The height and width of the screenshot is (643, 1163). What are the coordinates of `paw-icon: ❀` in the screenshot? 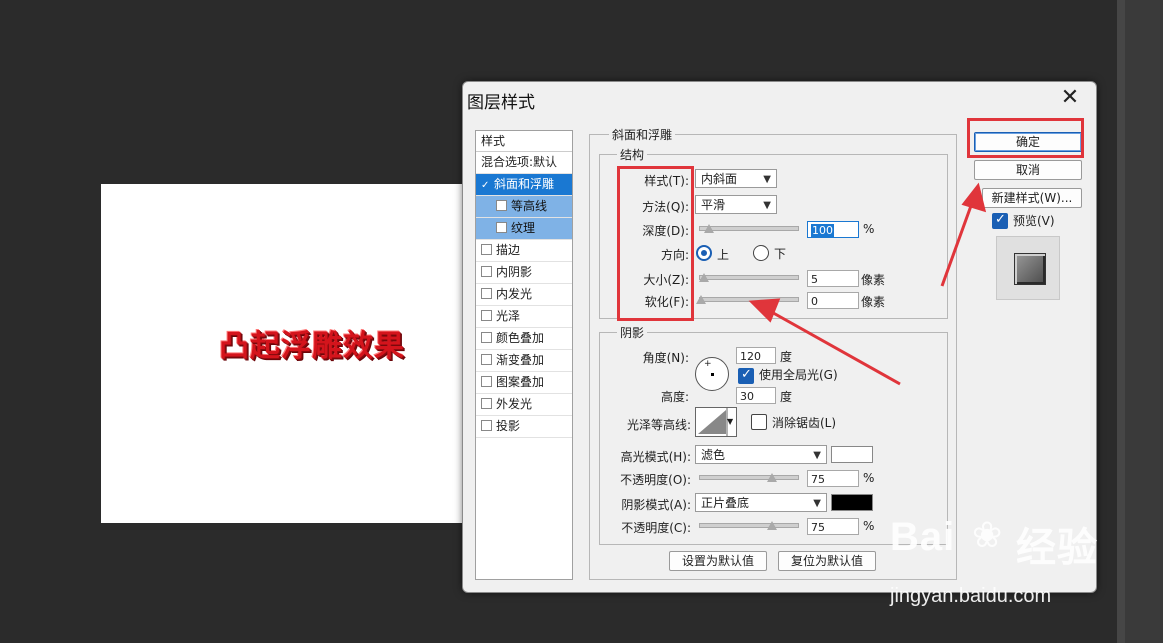 It's located at (987, 535).